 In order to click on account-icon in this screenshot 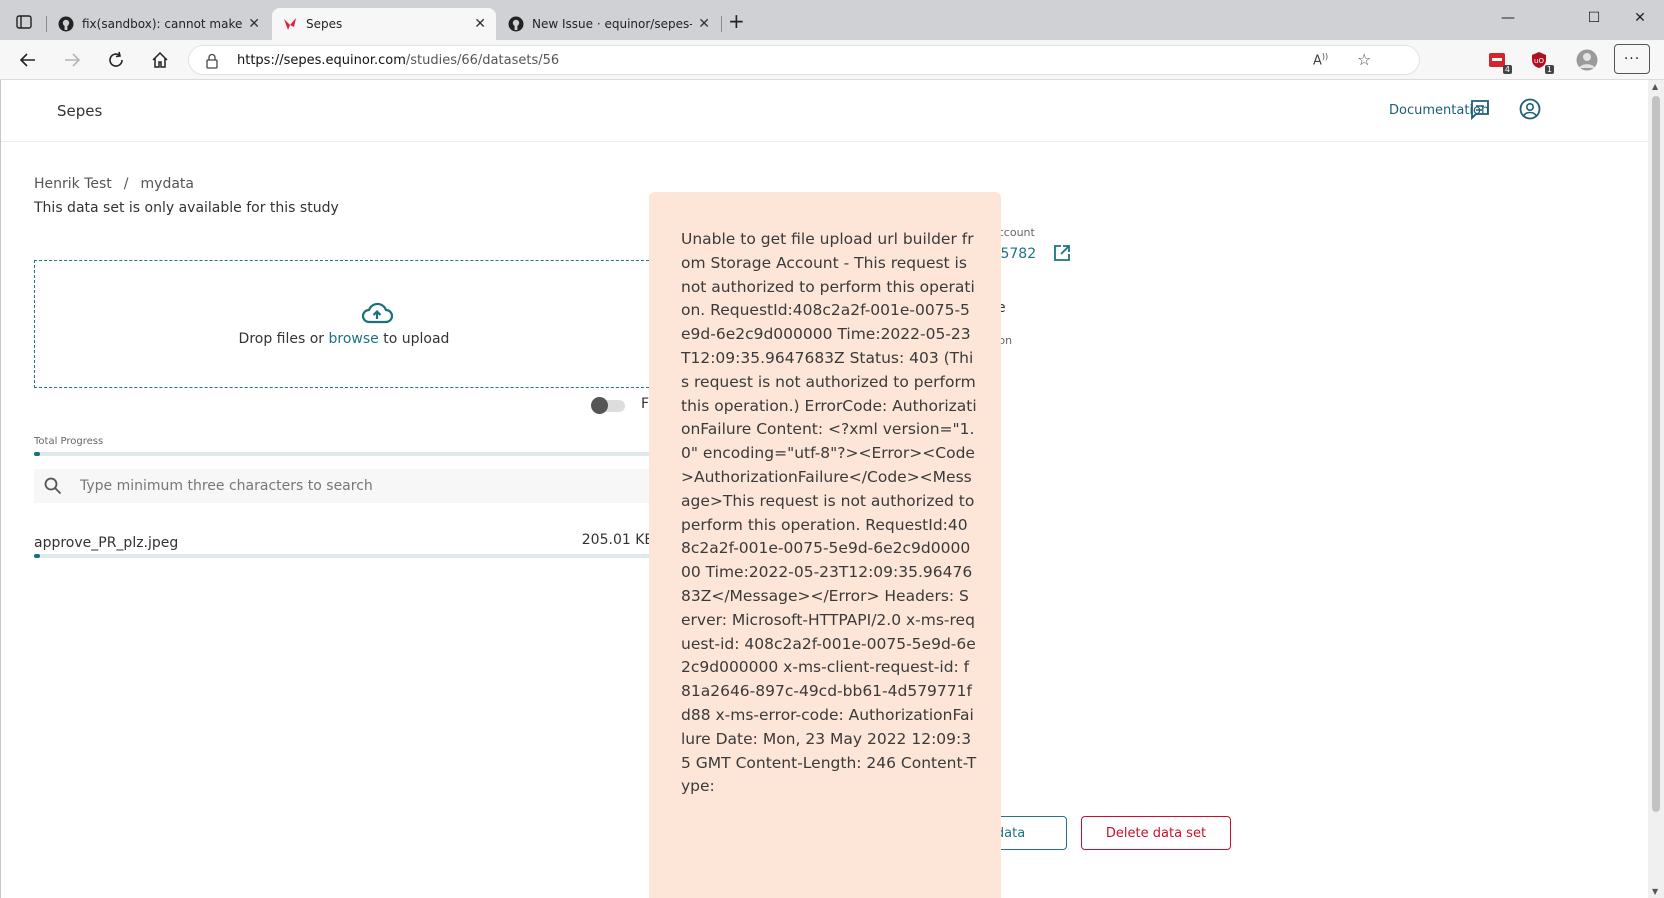, I will do `click(1530, 111)`.